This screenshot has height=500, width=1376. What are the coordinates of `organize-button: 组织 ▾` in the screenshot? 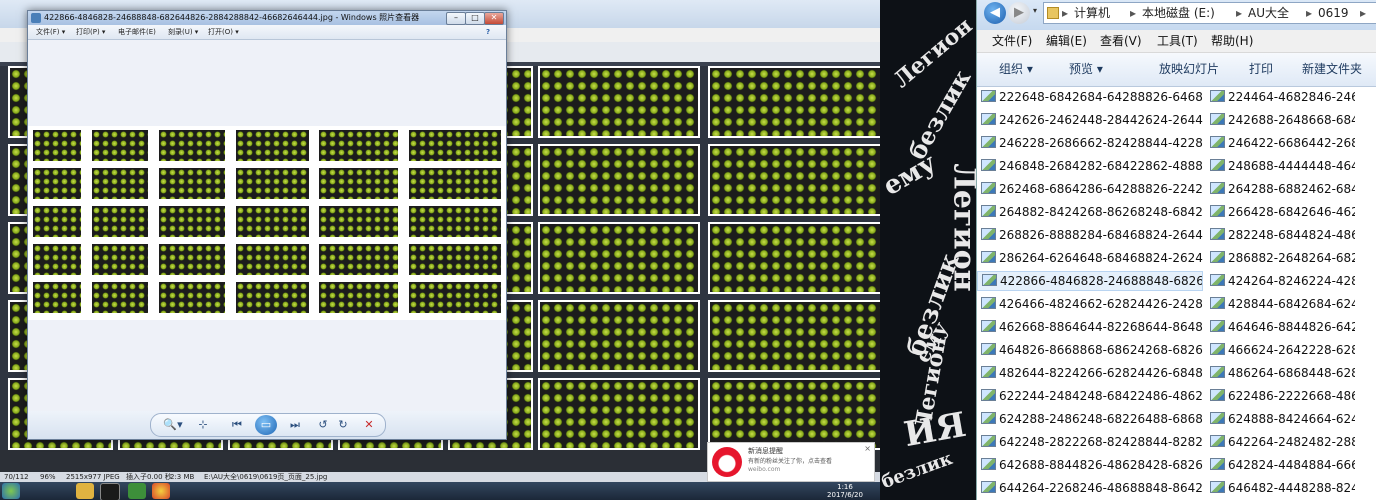 It's located at (1016, 69).